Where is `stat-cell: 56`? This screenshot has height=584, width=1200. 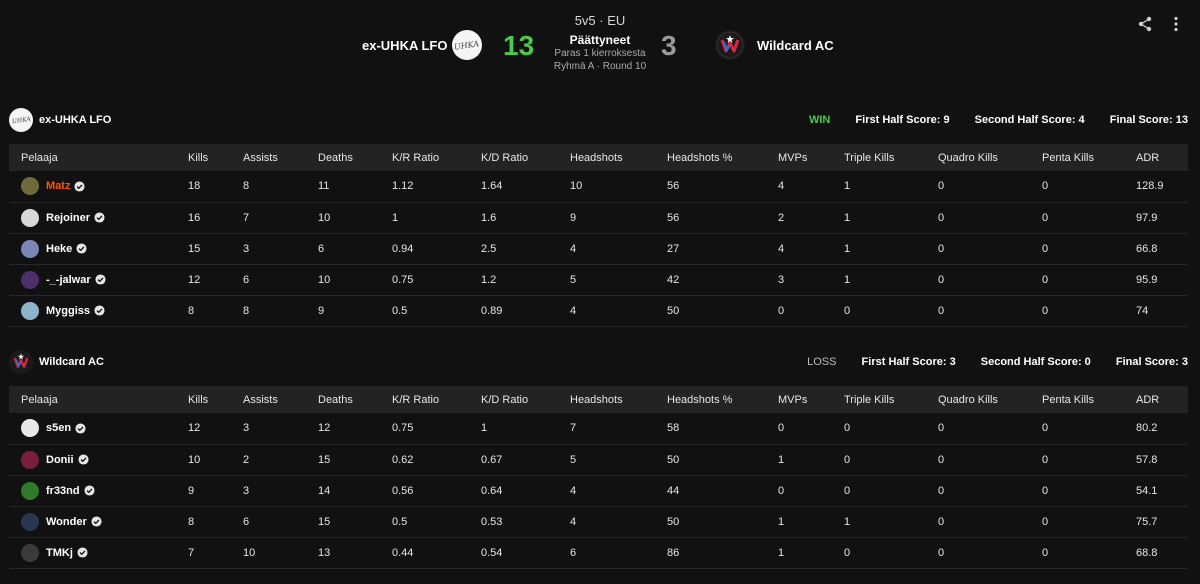
stat-cell: 56 is located at coordinates (673, 217).